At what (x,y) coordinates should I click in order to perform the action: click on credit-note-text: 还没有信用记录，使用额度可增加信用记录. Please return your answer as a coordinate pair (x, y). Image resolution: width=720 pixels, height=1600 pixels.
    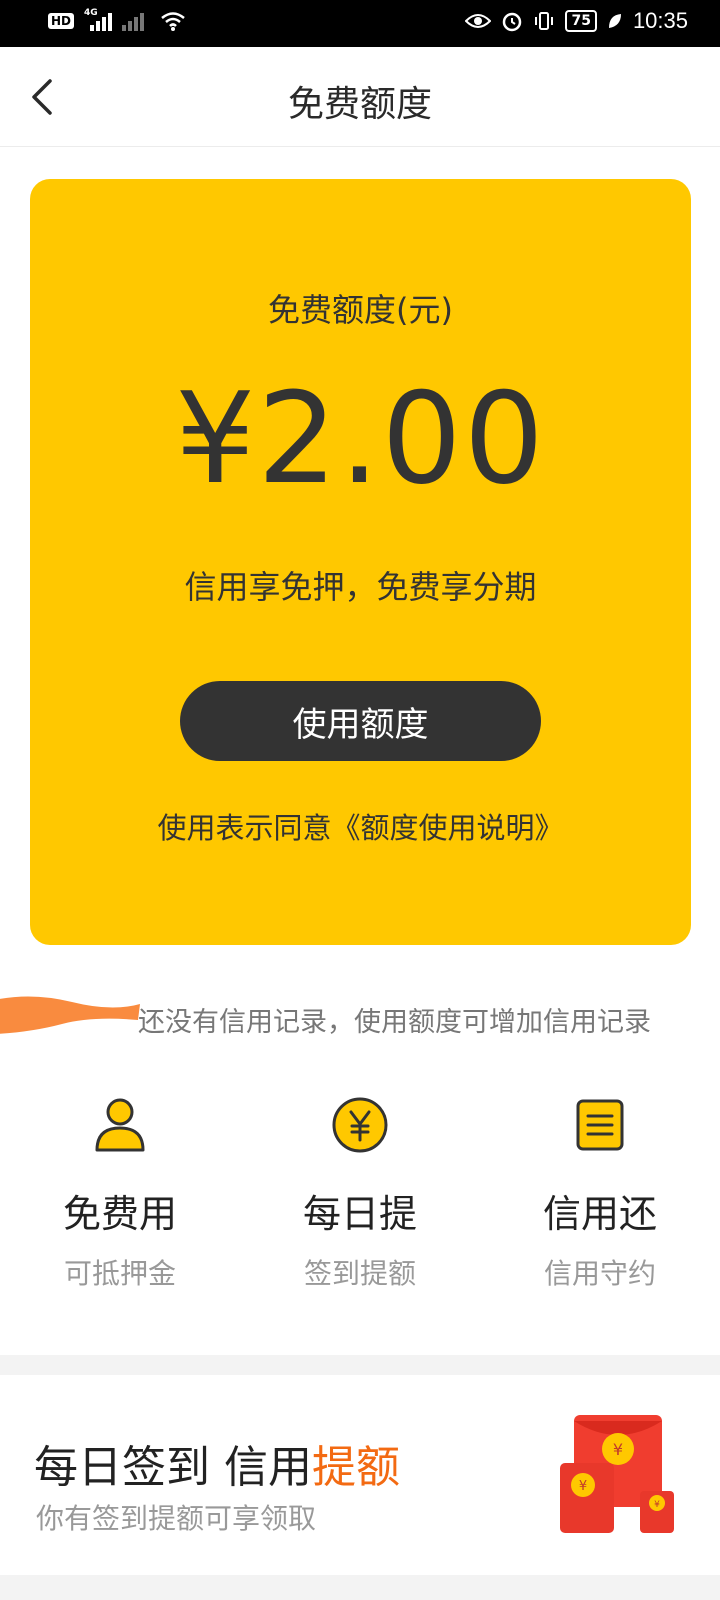
    Looking at the image, I should click on (394, 1022).